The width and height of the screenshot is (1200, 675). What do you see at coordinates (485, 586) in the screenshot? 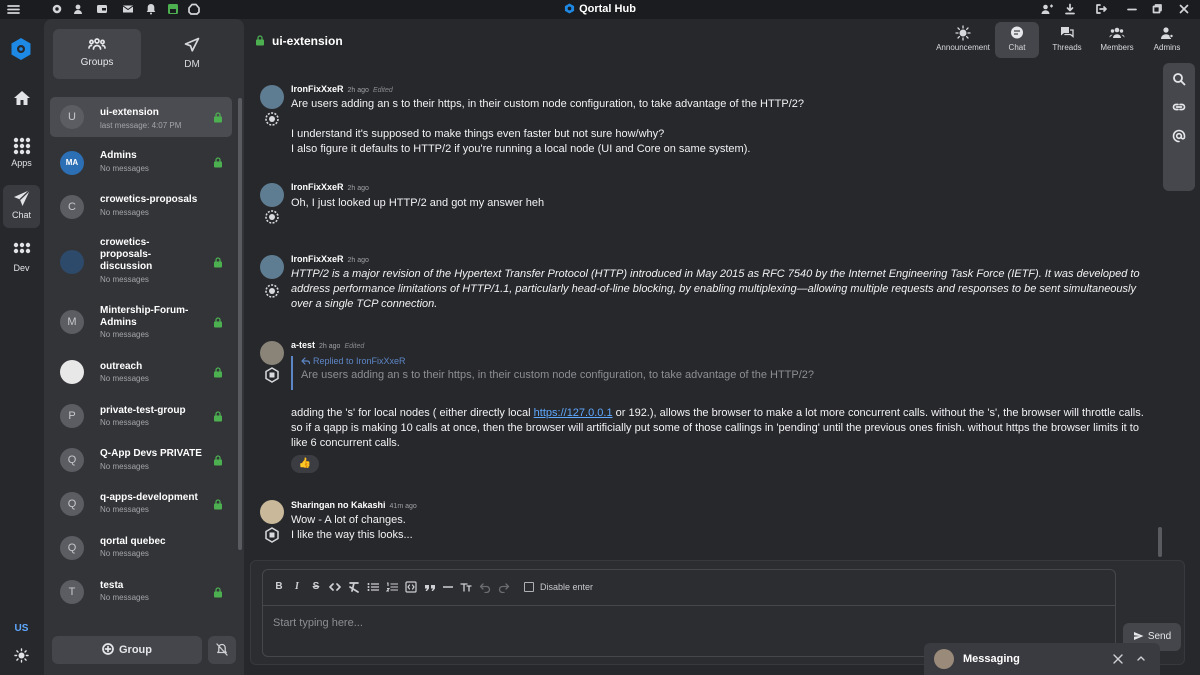
I see `undo-icon` at bounding box center [485, 586].